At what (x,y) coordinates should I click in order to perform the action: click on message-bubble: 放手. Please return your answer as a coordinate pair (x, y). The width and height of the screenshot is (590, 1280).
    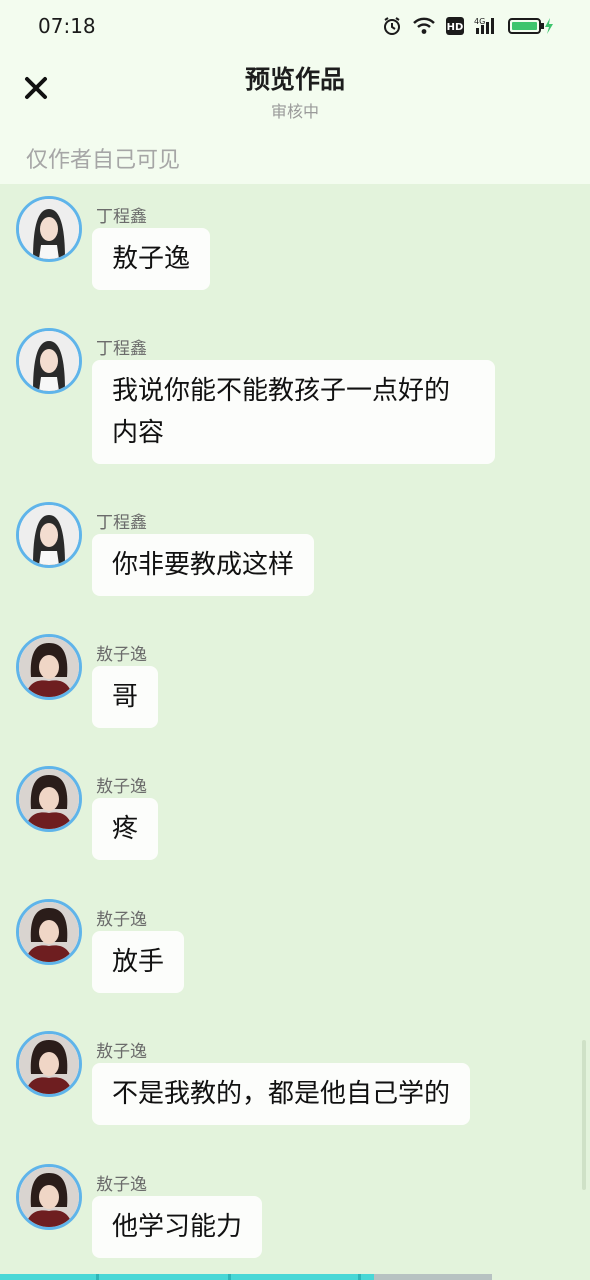
    Looking at the image, I should click on (138, 962).